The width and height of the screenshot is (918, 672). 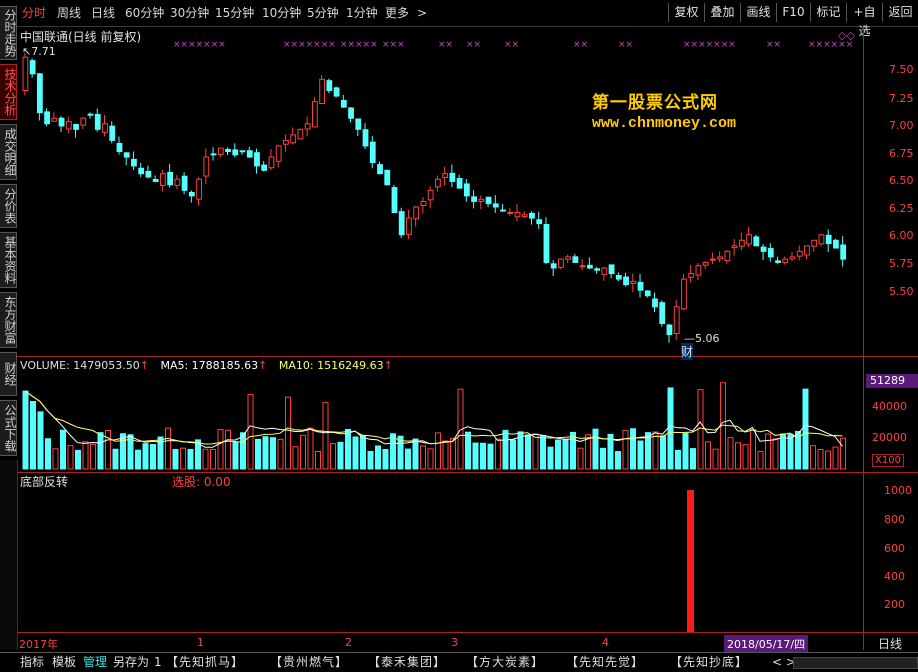 I want to click on date-axis: 2017年 1 2 3 4 2018/05/17/四 日线, so click(x=467, y=643).